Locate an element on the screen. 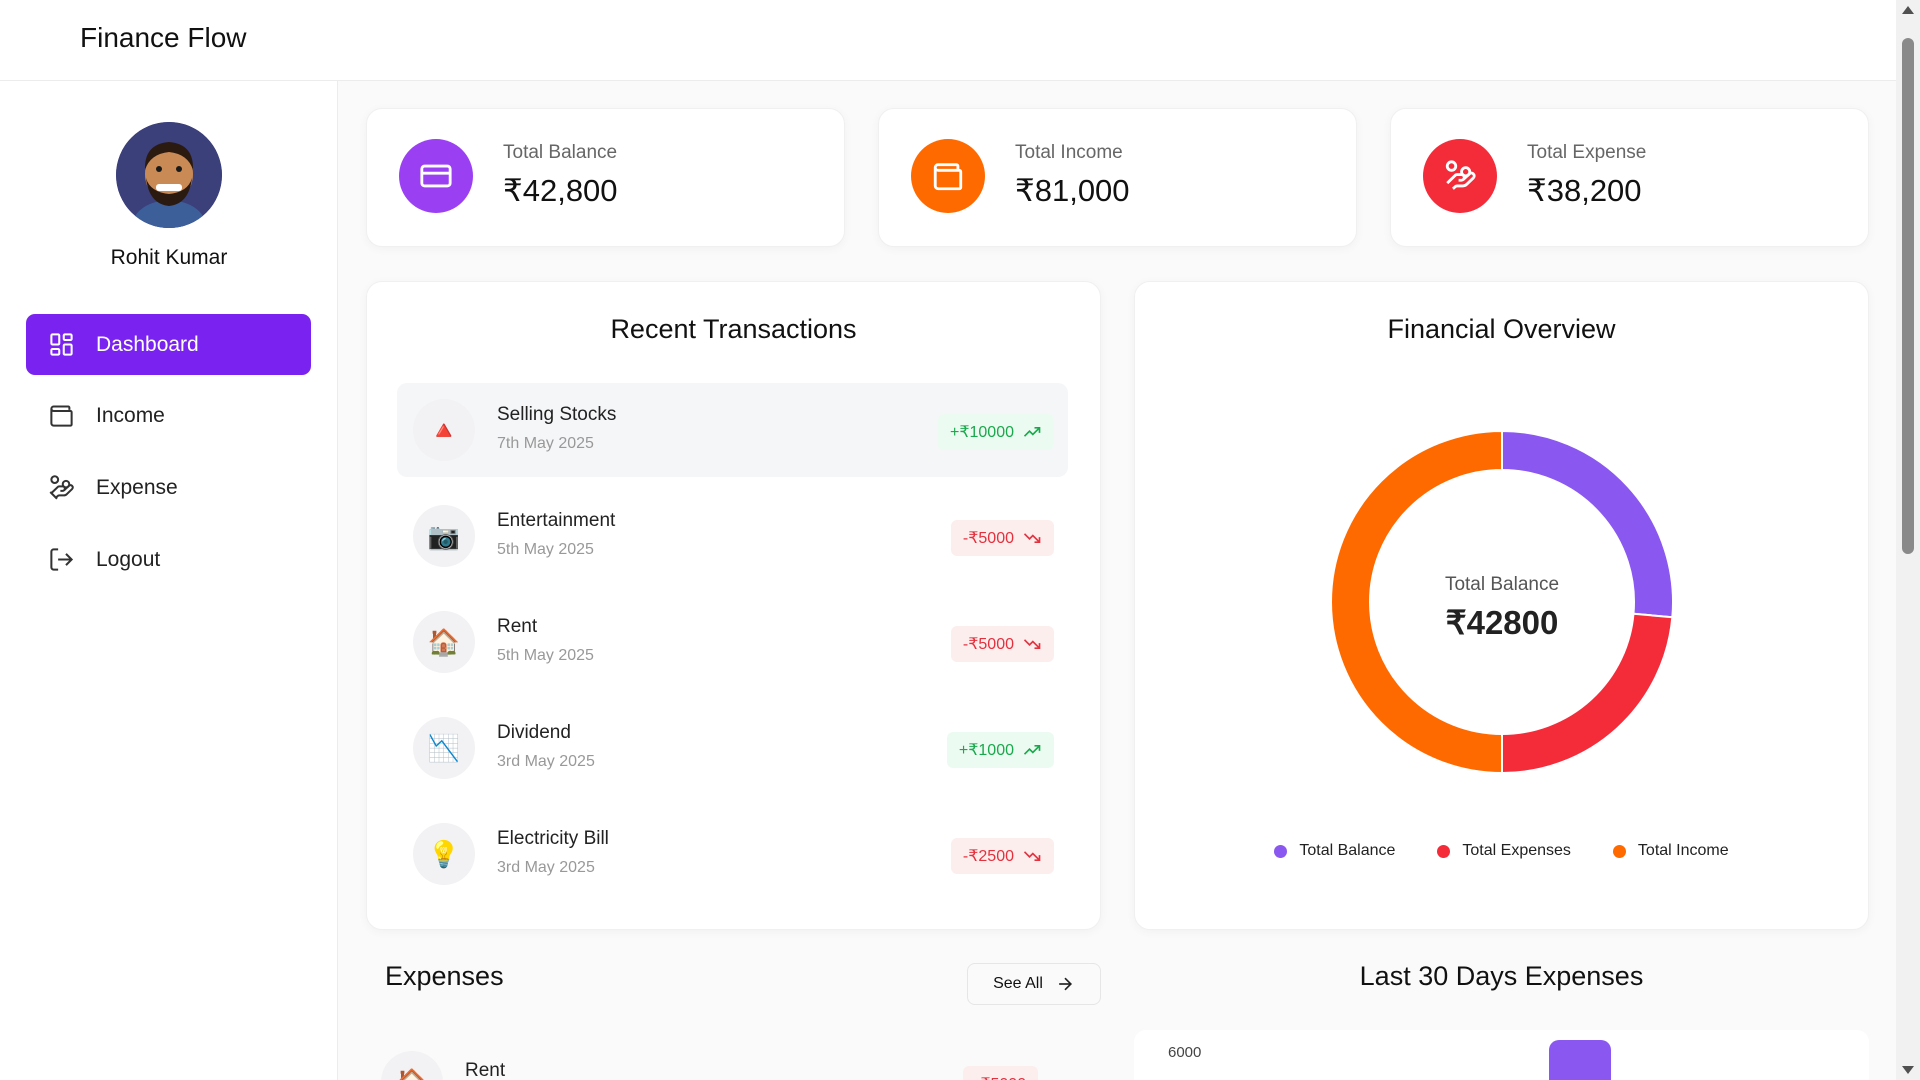 The height and width of the screenshot is (1080, 1920). expense-amount: -₹5000 is located at coordinates (1001, 1073).